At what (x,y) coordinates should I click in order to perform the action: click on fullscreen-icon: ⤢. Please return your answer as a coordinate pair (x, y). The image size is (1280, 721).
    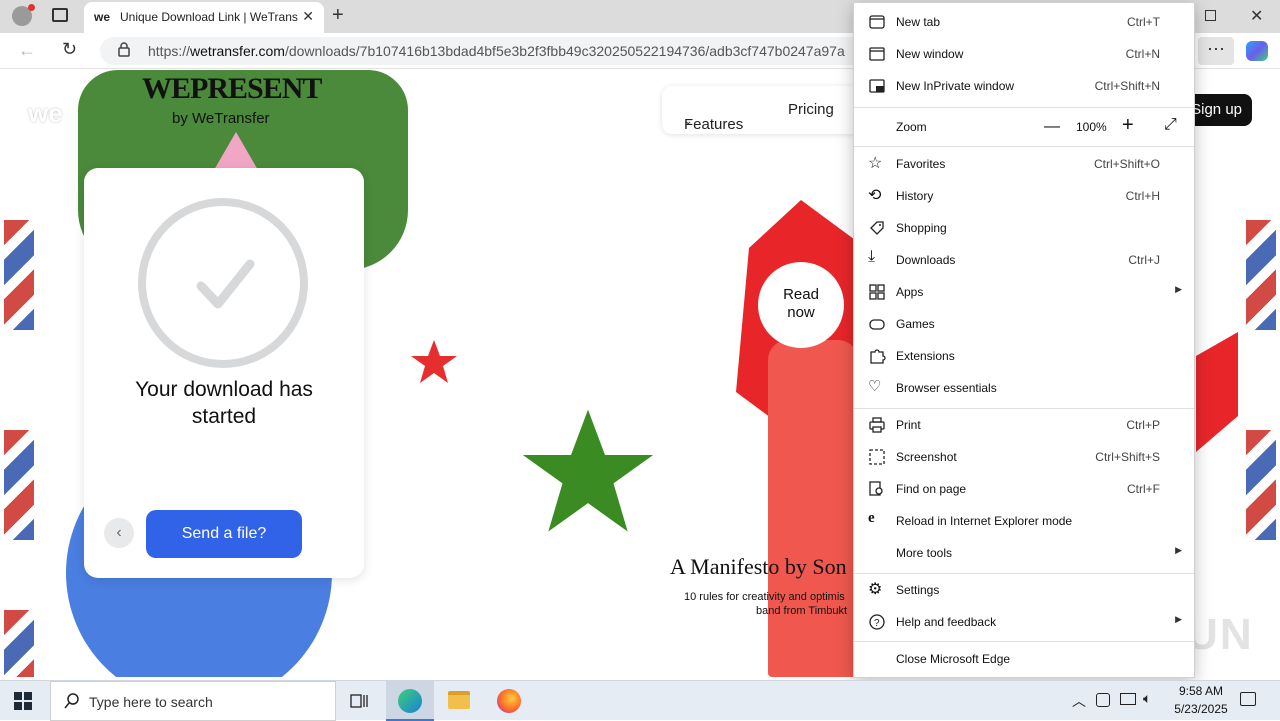
    Looking at the image, I should click on (1170, 125).